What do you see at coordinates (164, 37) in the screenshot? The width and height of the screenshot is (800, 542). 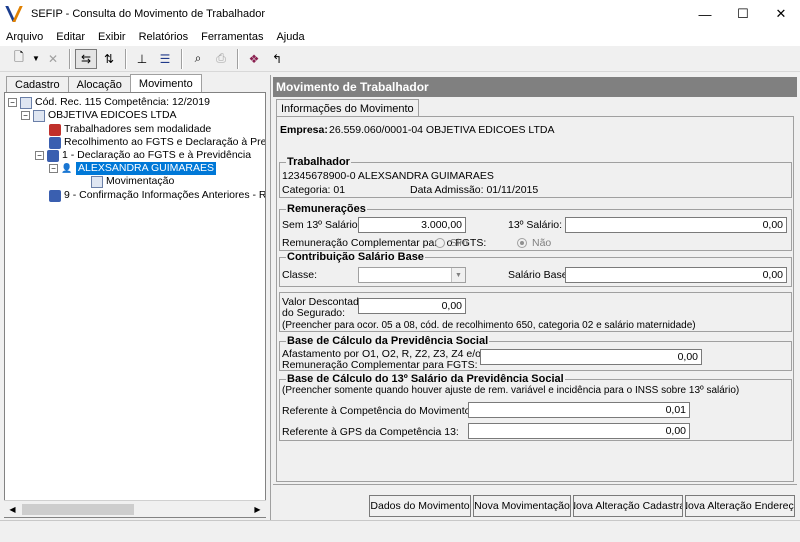 I see `menu-relatorios: Relatórios` at bounding box center [164, 37].